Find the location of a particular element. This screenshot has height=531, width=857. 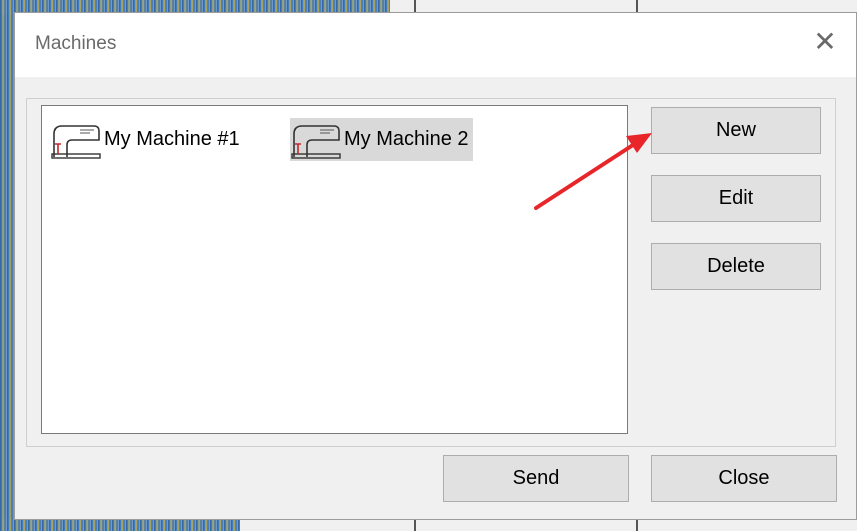

edit-button: Edit is located at coordinates (736, 198).